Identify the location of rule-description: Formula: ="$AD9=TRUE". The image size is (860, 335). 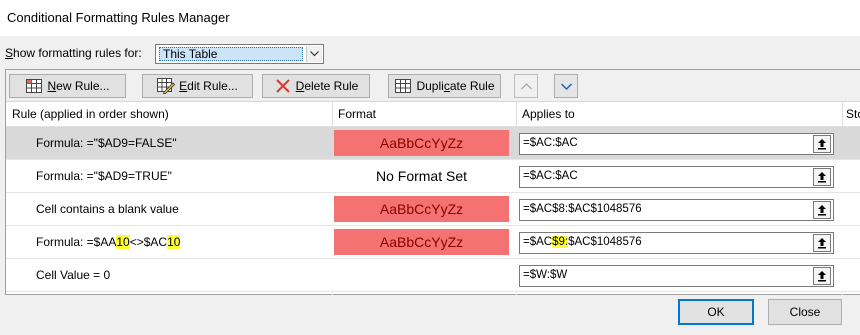
(104, 176).